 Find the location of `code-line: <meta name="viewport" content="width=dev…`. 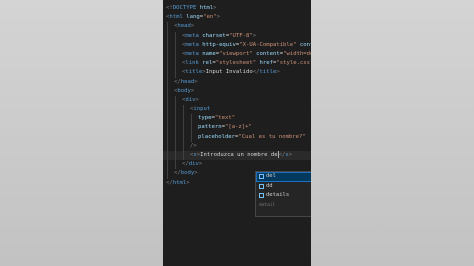

code-line: <meta name="viewport" content="width=dev… is located at coordinates (238, 54).